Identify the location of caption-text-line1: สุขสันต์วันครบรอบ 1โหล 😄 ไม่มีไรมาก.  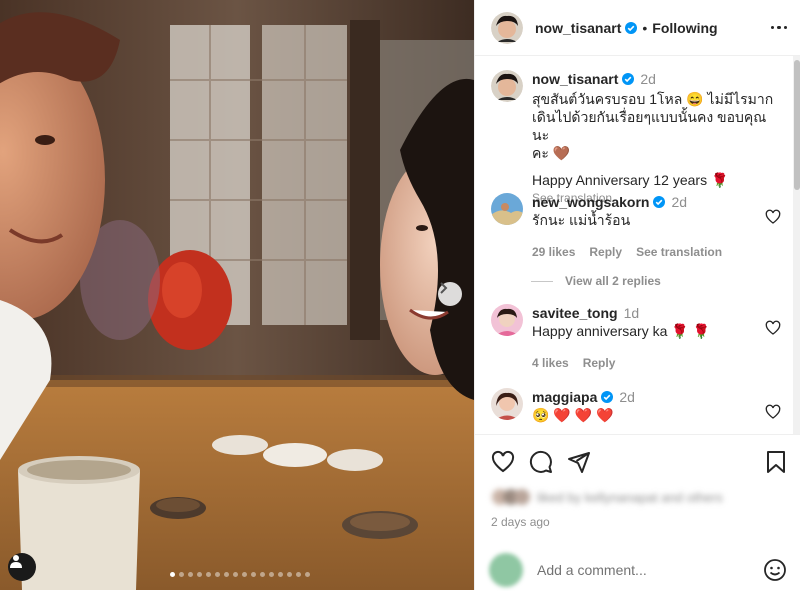
(653, 99).